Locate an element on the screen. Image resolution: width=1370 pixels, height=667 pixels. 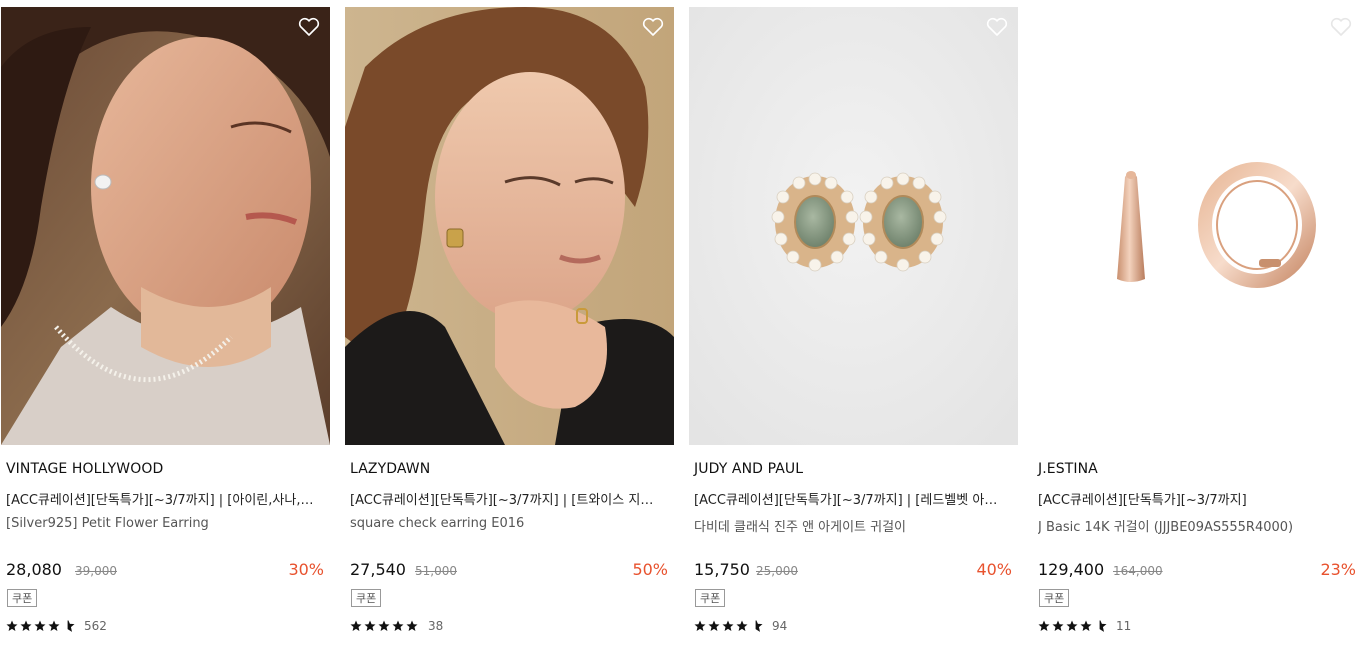
original-price: 51,000 is located at coordinates (436, 571).